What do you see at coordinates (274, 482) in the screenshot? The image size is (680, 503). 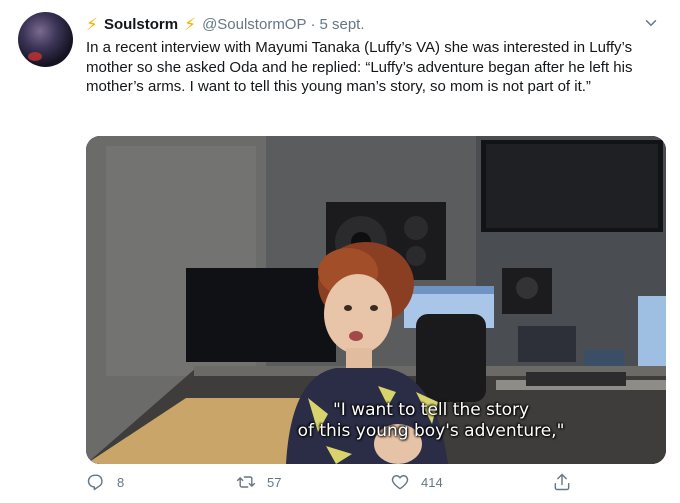 I see `retweet-count: 57` at bounding box center [274, 482].